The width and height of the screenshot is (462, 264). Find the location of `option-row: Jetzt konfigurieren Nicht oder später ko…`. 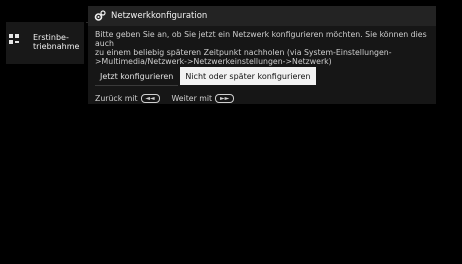

option-row: Jetzt konfigurieren Nicht oder später ko… is located at coordinates (205, 76).